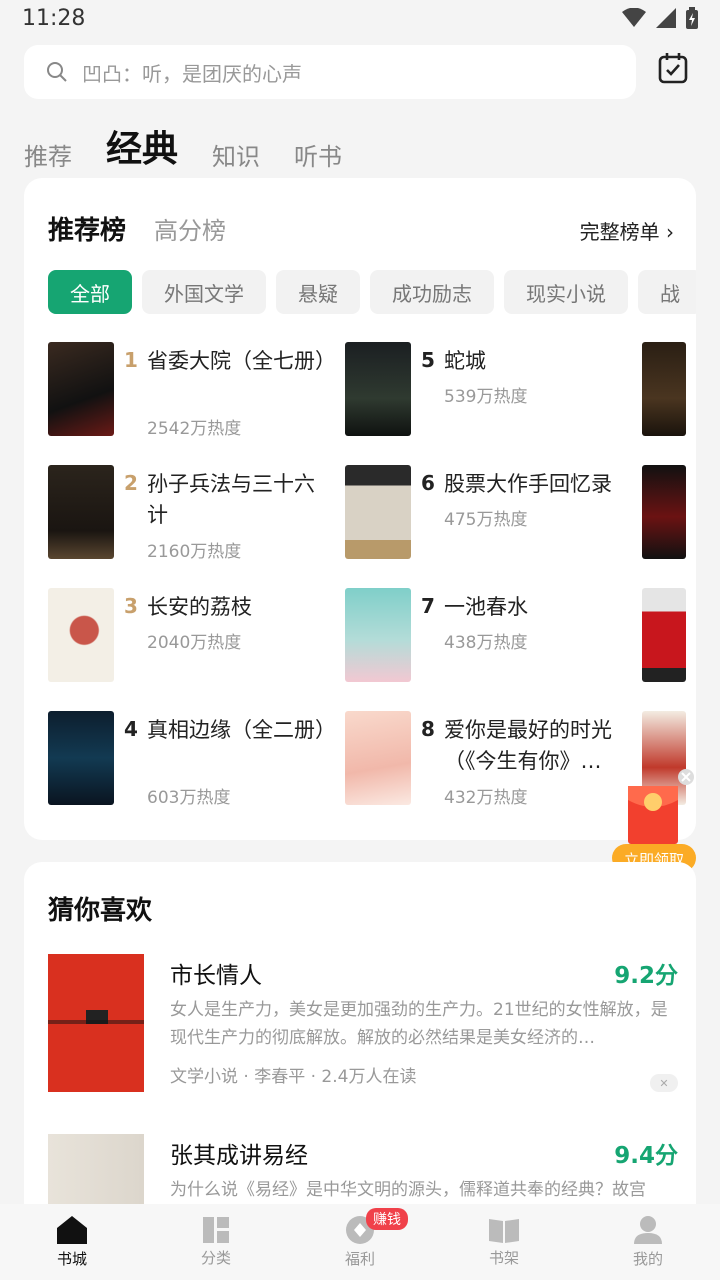 The height and width of the screenshot is (1280, 720). I want to click on book-title: 蛇城, so click(465, 361).